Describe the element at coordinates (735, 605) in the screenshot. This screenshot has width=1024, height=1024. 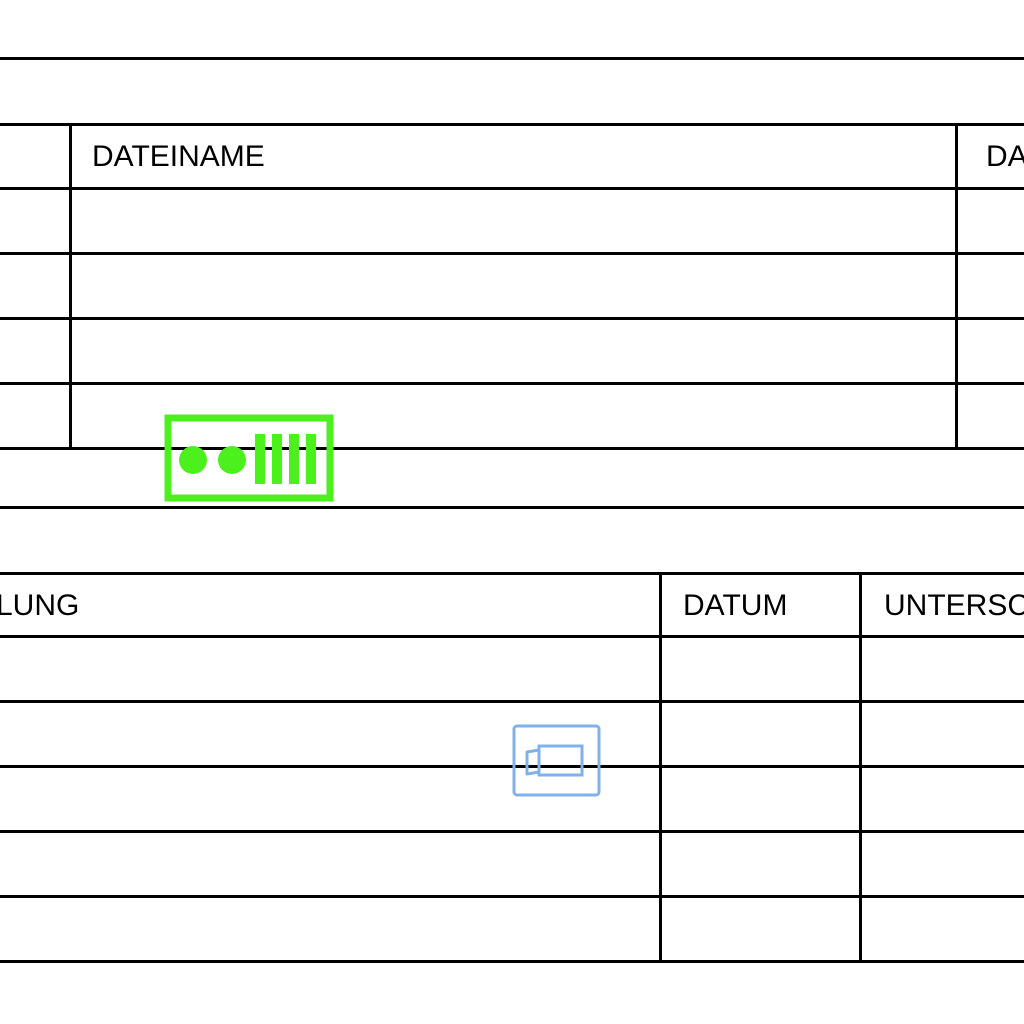
I see `column-header-datum: DATUM` at that location.